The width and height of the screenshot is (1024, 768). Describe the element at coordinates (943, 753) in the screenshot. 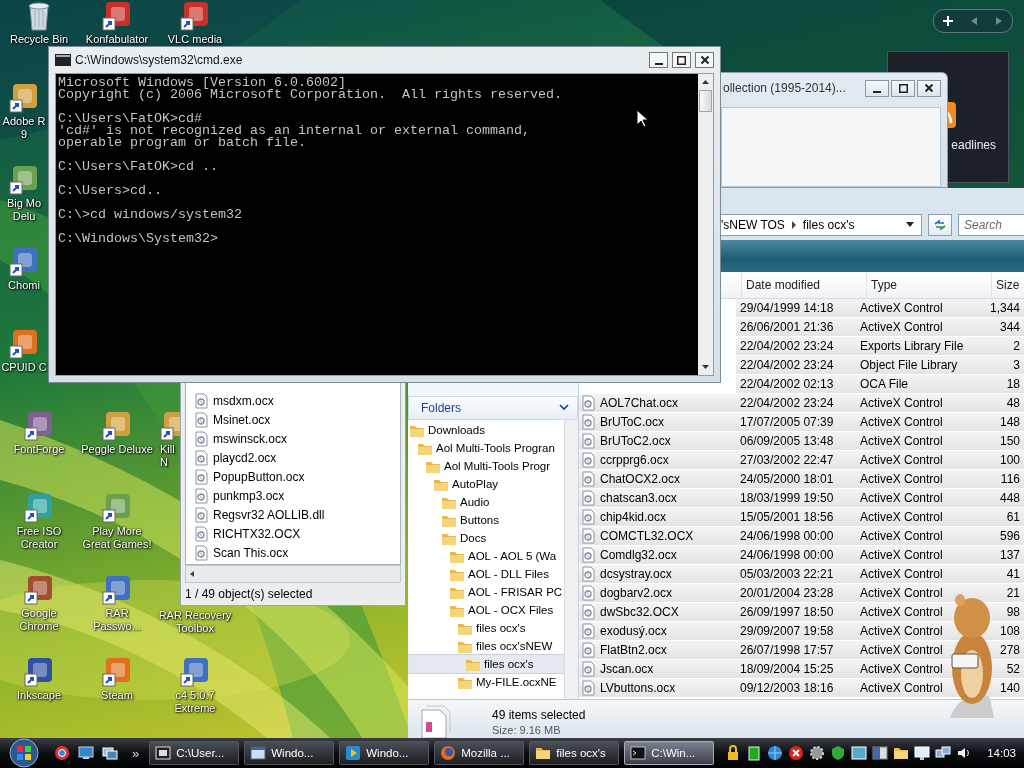

I see `network-icon` at that location.